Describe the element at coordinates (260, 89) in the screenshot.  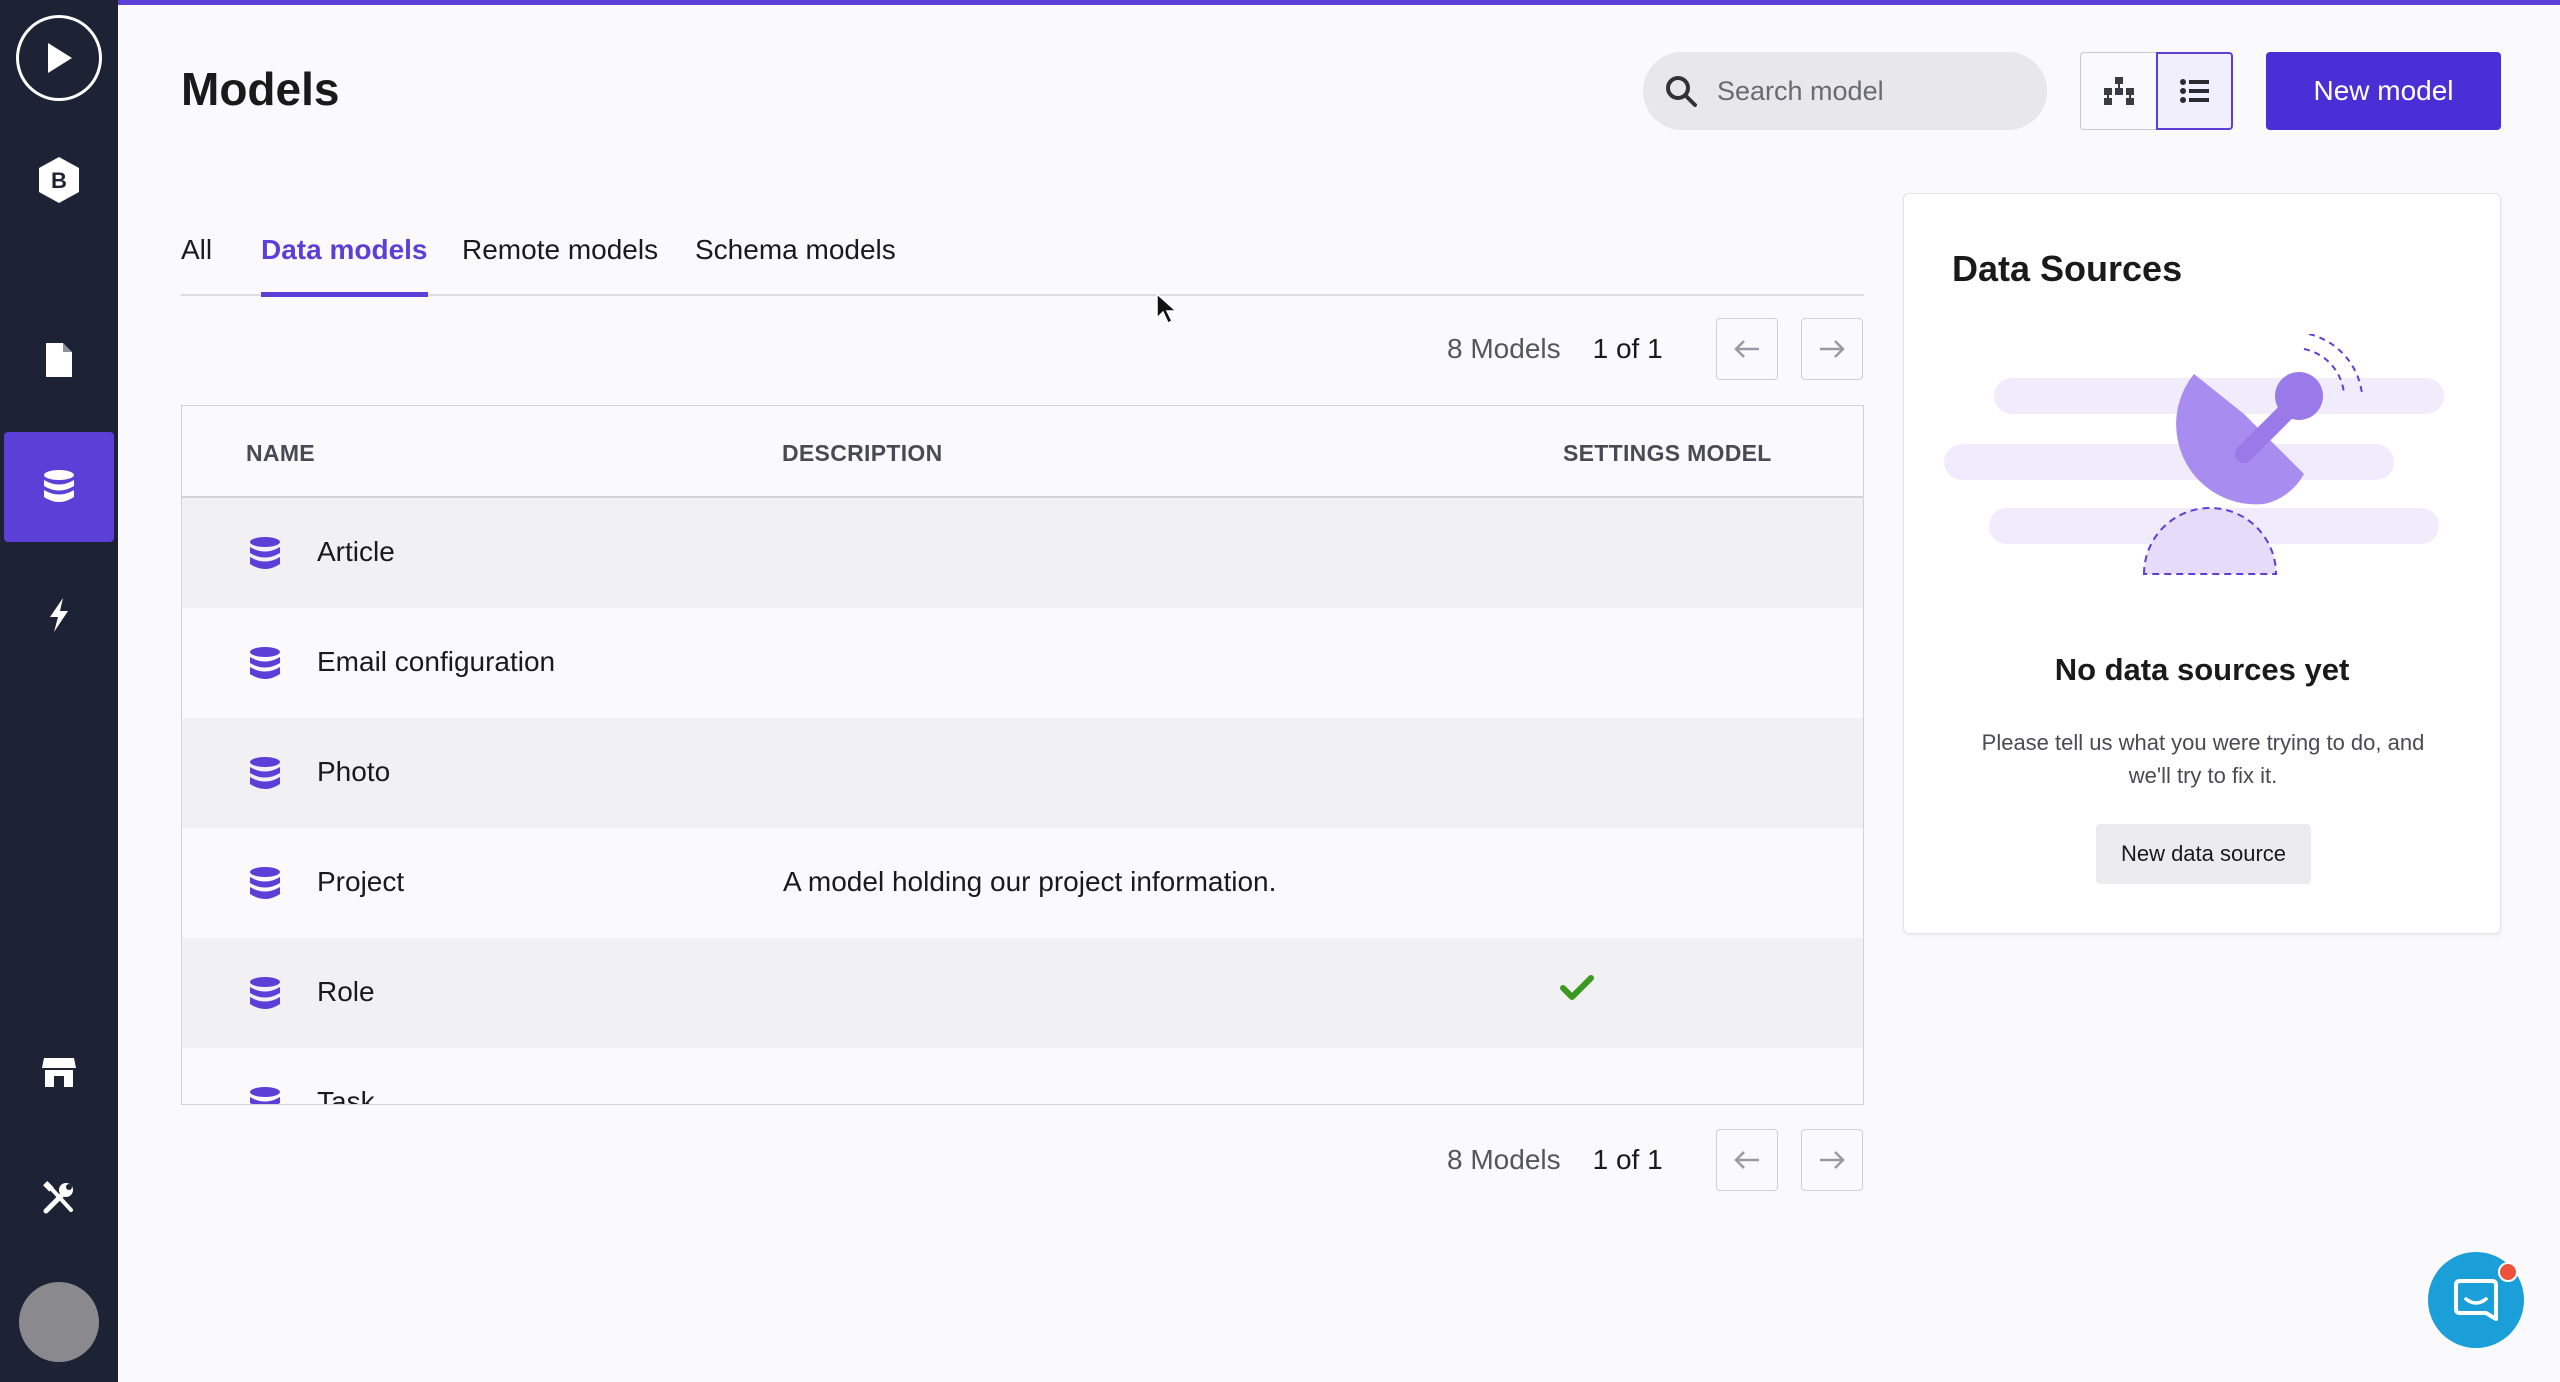
I see `page-title: Models` at that location.